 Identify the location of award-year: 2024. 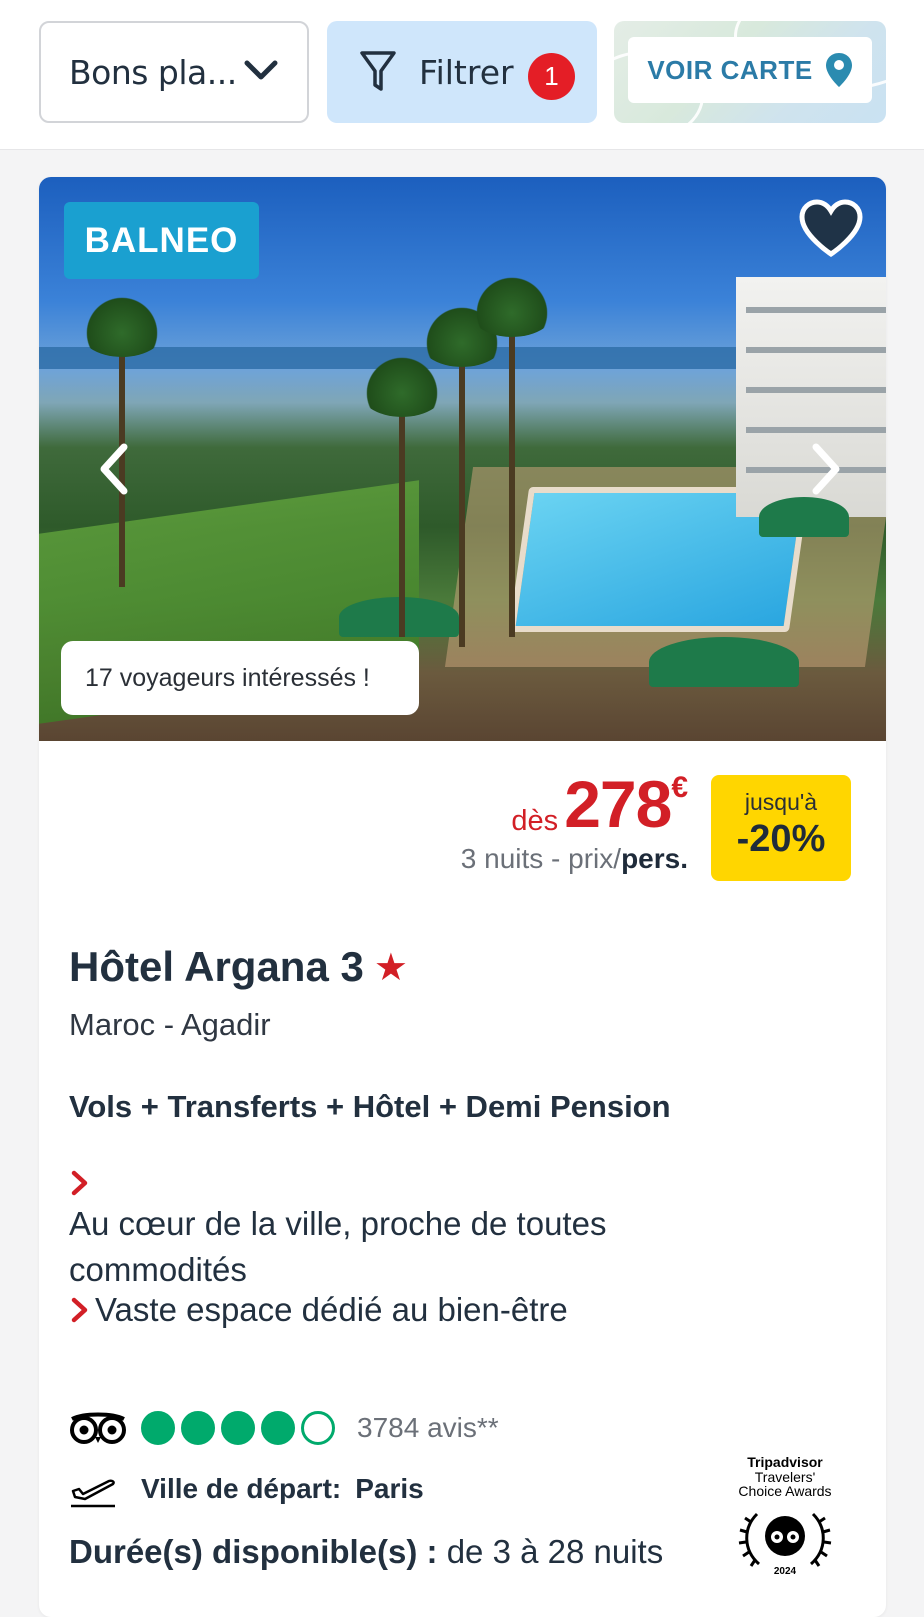
(785, 1571).